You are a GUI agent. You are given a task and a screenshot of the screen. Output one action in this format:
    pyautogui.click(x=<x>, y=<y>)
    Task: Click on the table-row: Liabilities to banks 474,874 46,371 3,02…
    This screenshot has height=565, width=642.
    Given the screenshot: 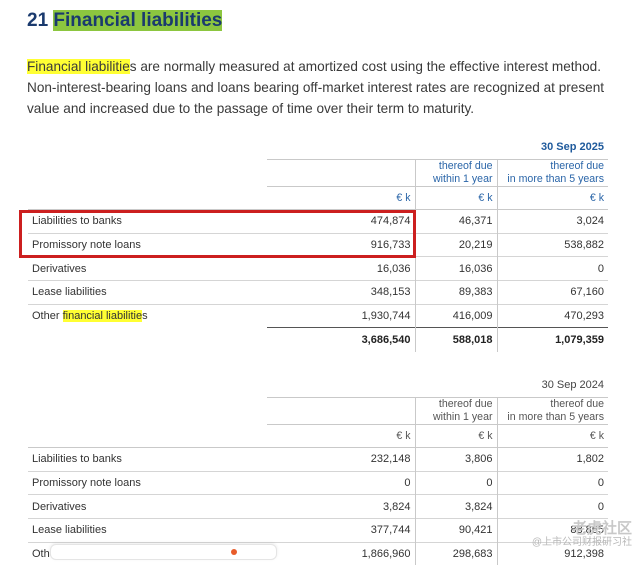 What is the action you would take?
    pyautogui.click(x=318, y=221)
    